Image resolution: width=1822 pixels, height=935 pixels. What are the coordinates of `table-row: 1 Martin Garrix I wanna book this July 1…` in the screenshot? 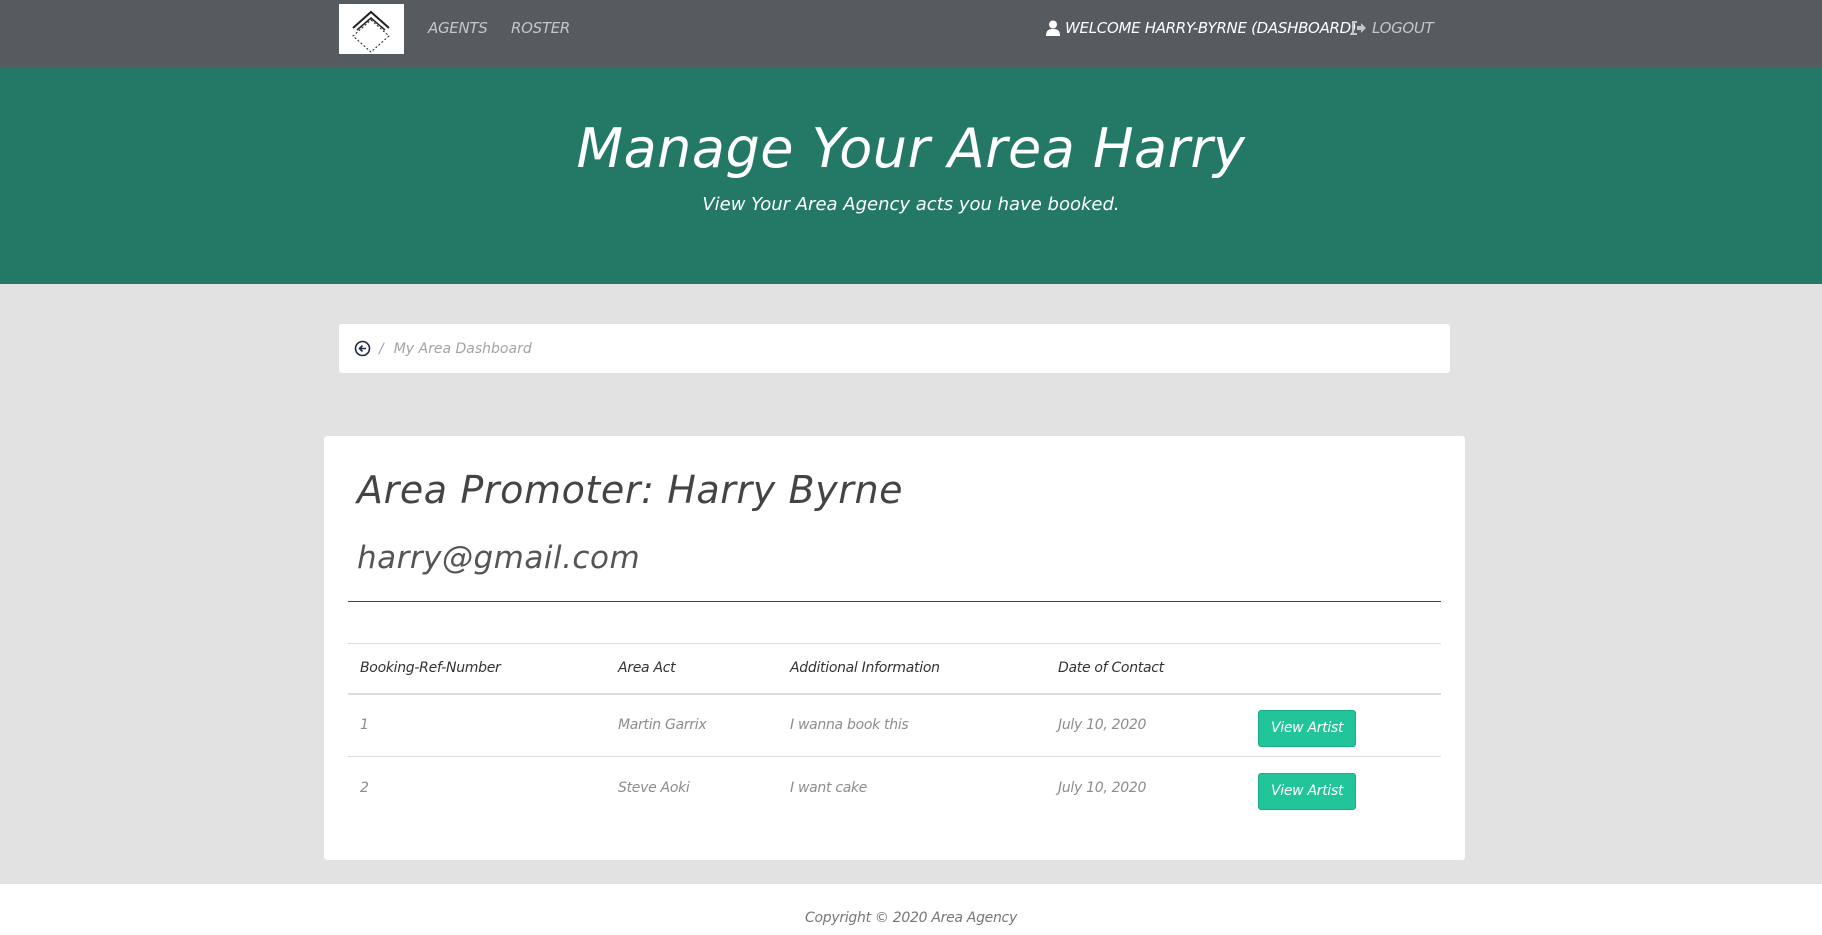 It's located at (894, 725).